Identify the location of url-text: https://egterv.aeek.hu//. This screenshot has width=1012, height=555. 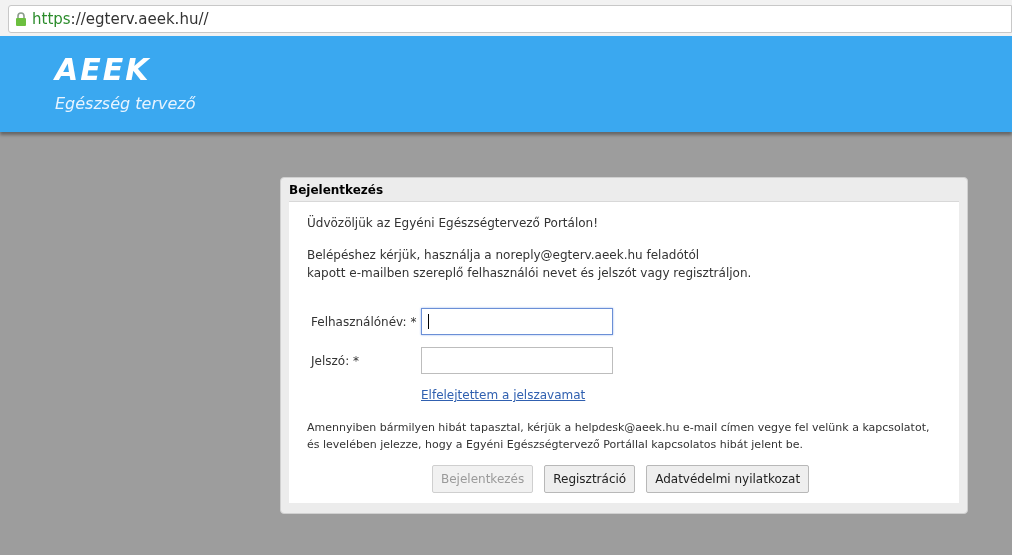
(120, 19).